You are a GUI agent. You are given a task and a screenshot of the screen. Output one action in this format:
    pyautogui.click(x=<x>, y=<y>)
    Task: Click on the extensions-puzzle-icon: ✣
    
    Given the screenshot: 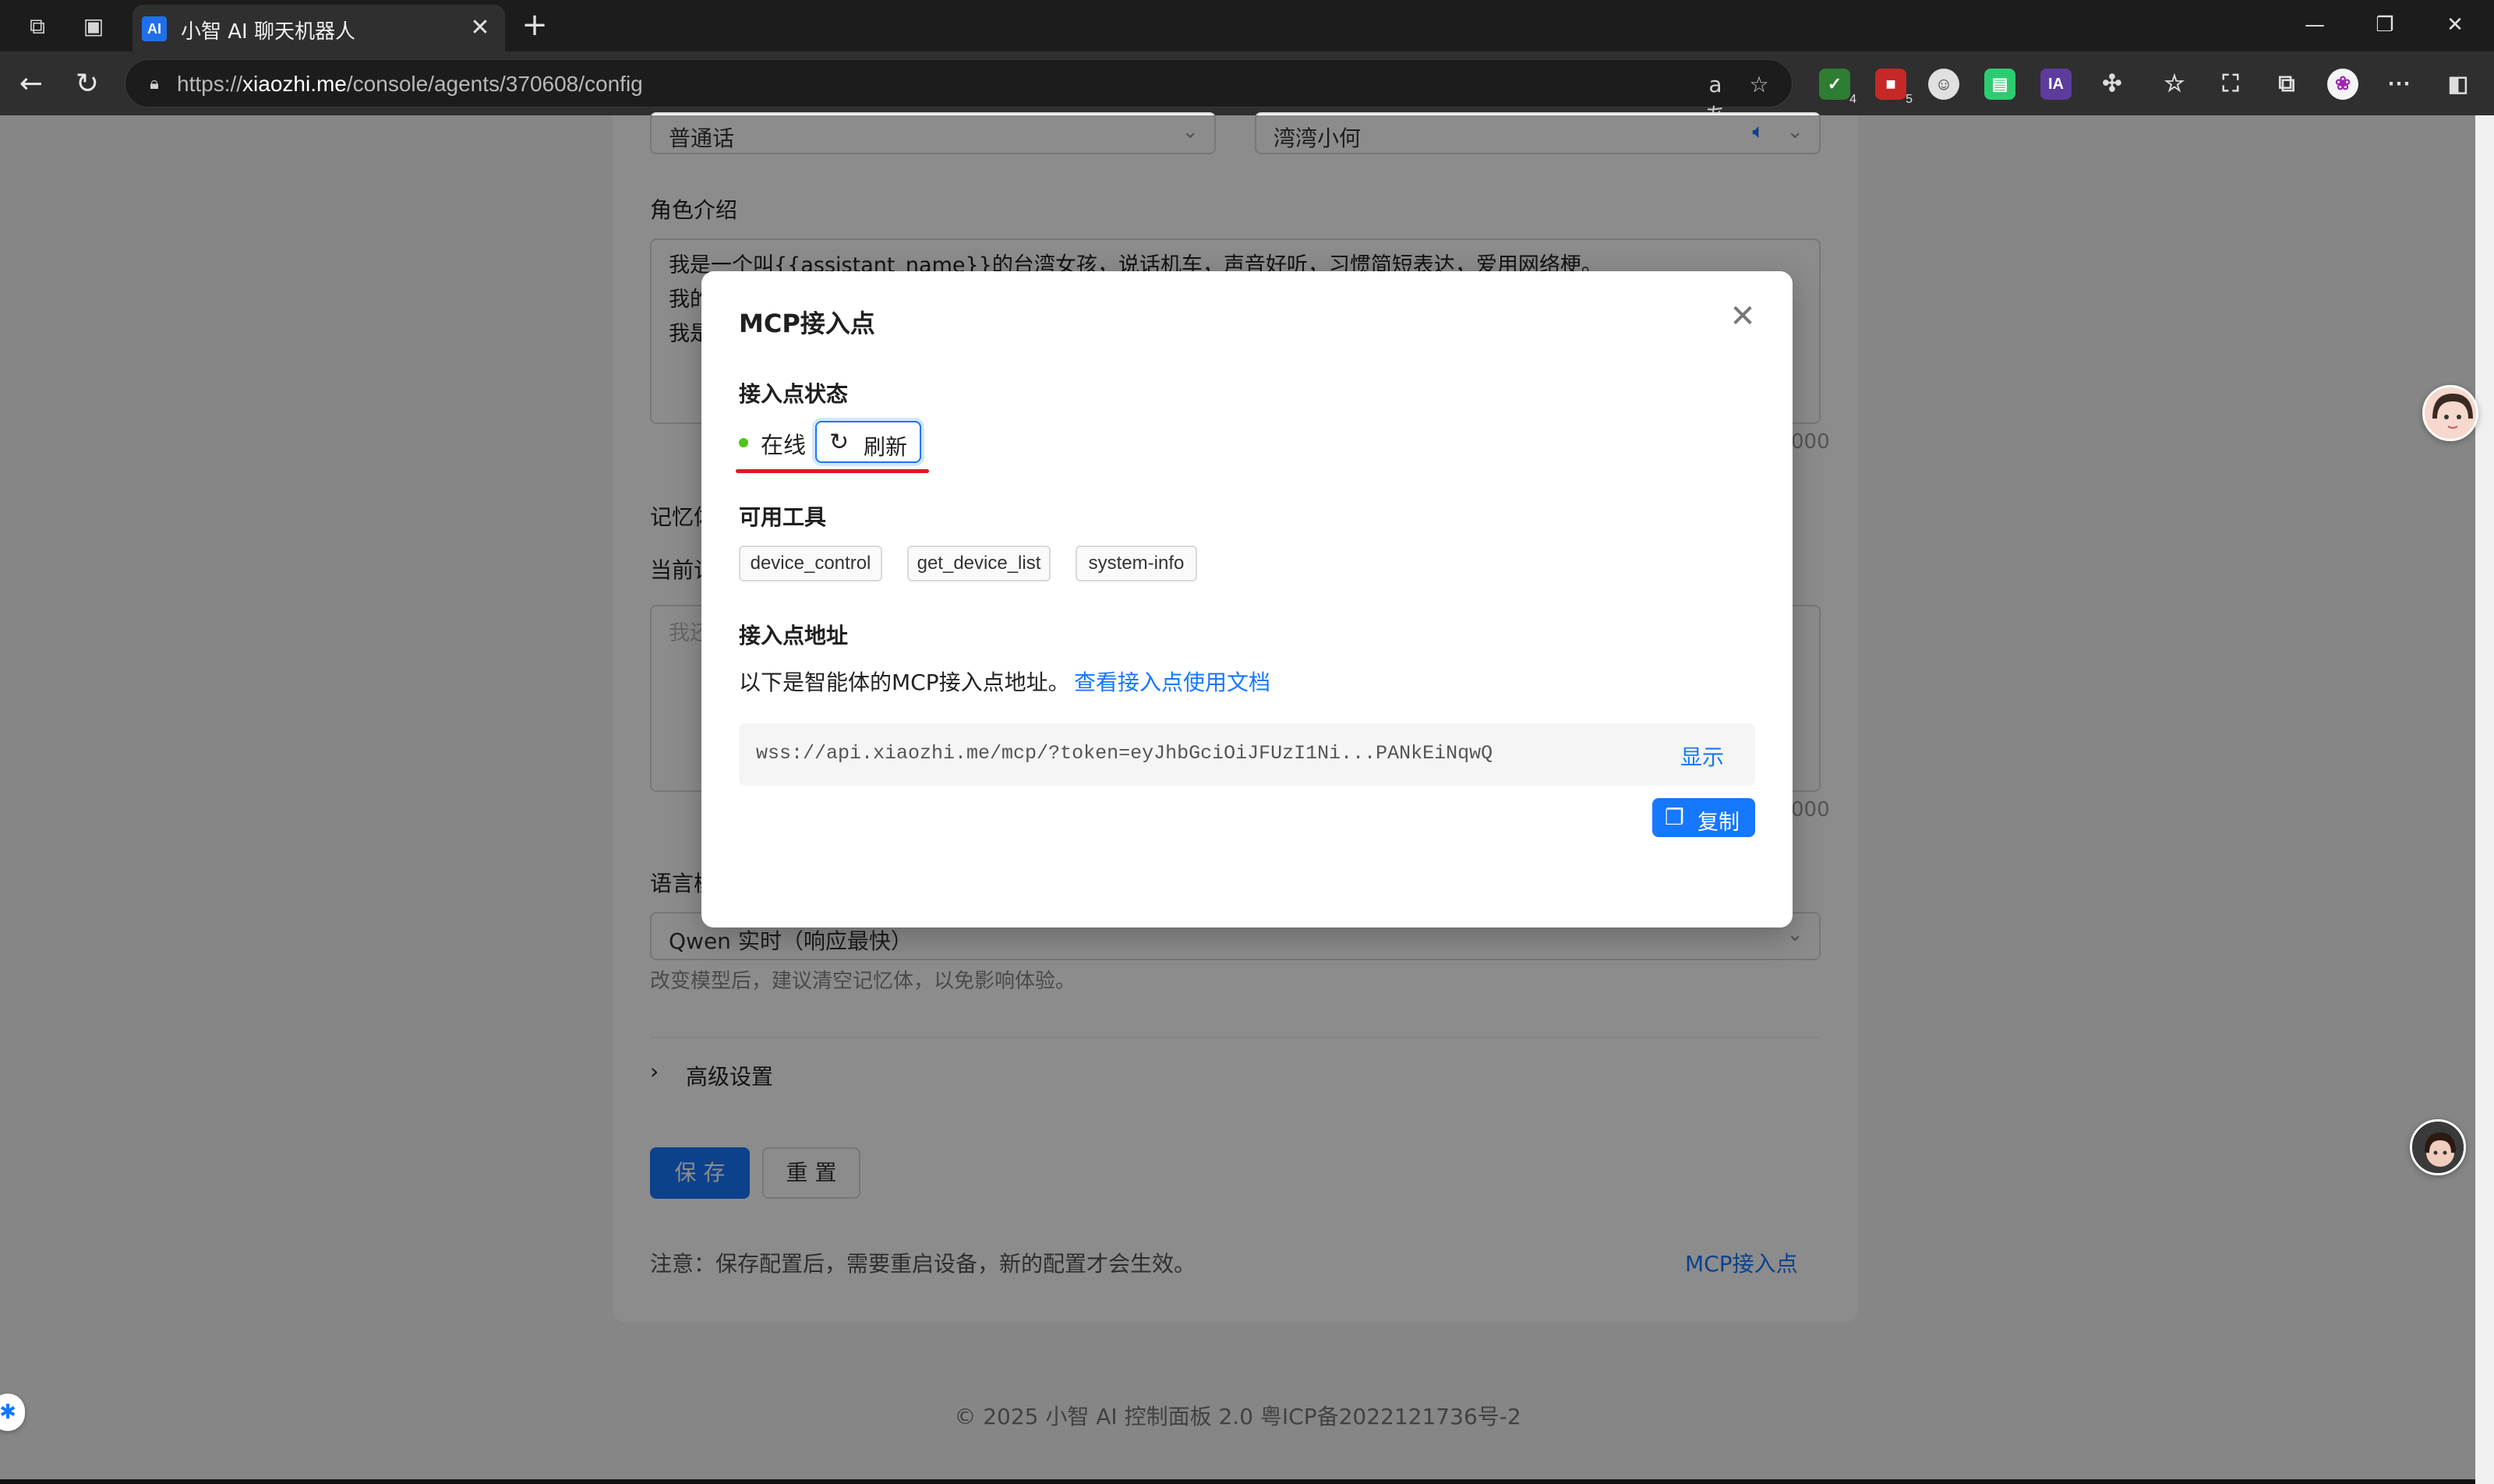 What is the action you would take?
    pyautogui.click(x=2112, y=84)
    